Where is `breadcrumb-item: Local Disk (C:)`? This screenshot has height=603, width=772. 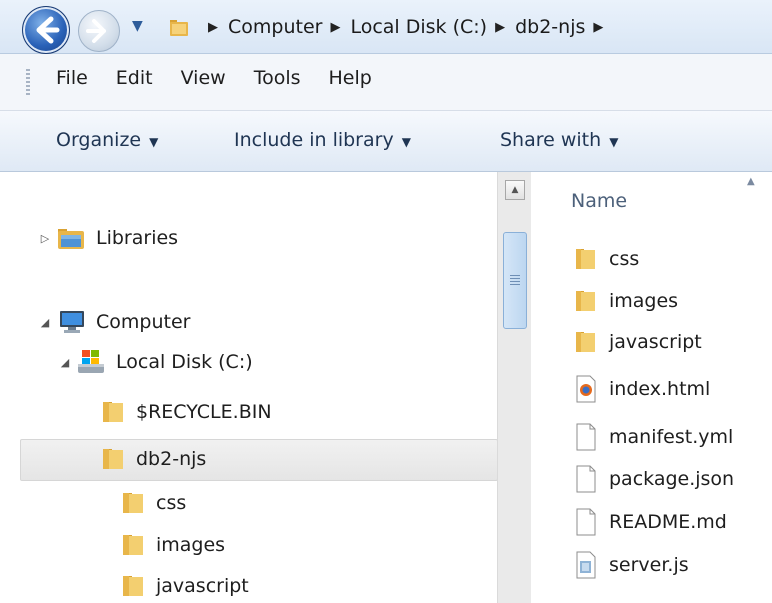 breadcrumb-item: Local Disk (C:) is located at coordinates (418, 27).